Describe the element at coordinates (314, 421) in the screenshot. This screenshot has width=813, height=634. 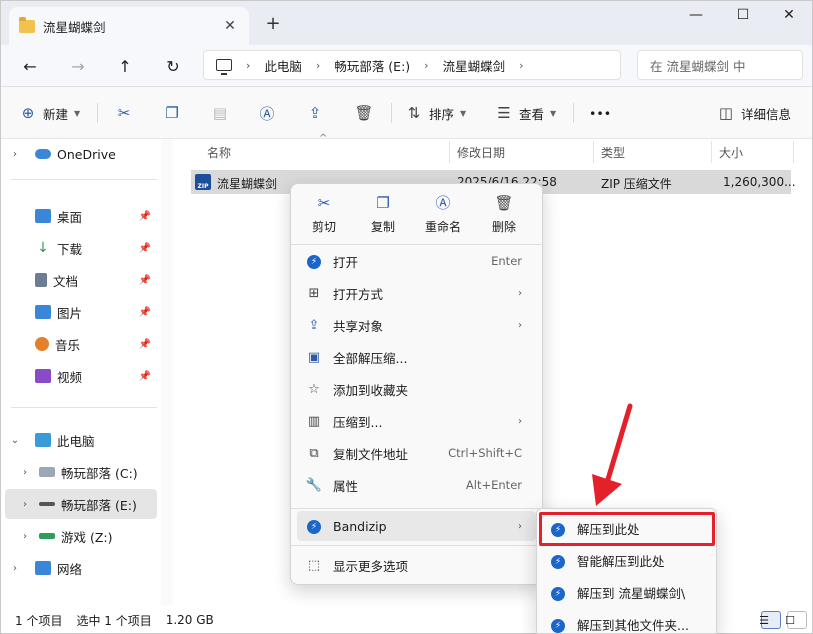
I see `archive-icon: ▥` at that location.